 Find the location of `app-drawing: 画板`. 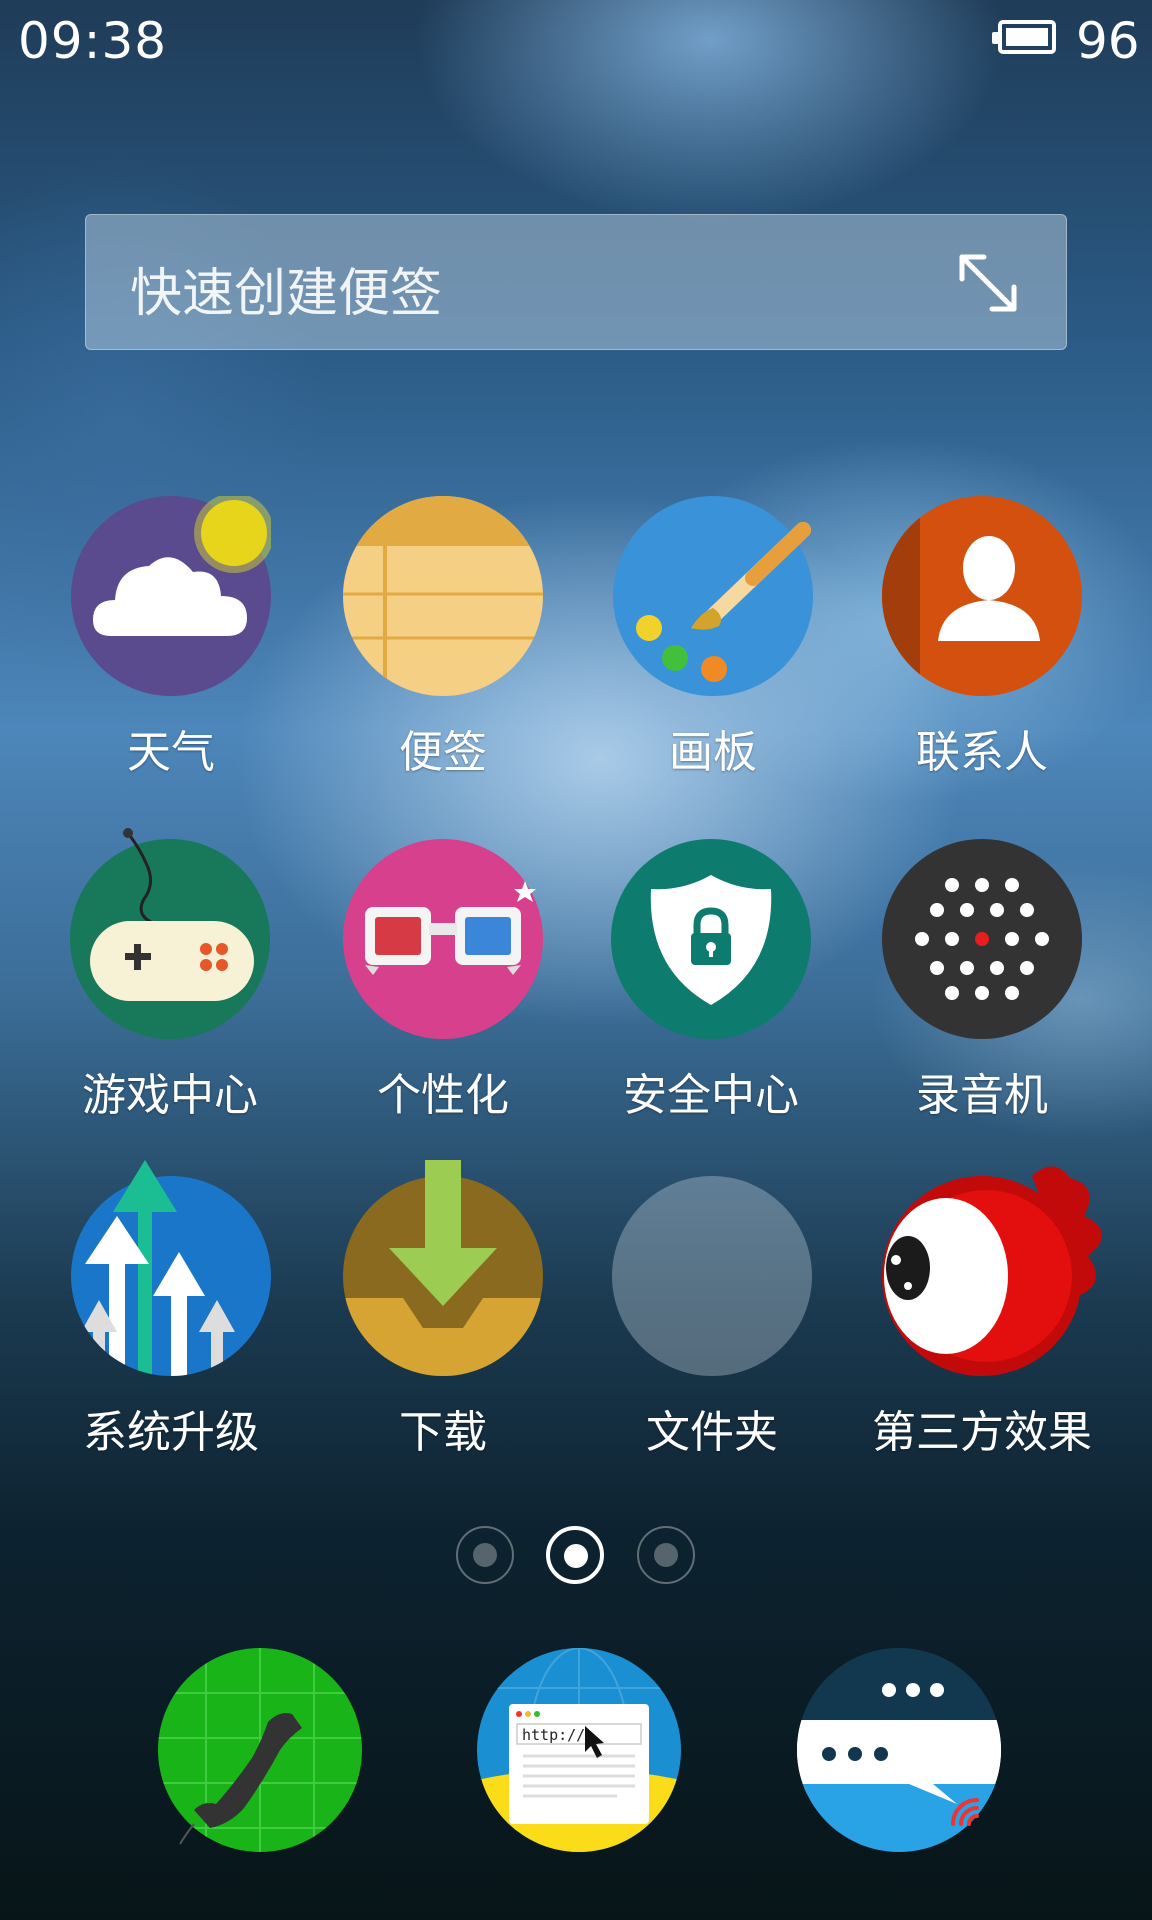

app-drawing: 画板 is located at coordinates (713, 646).